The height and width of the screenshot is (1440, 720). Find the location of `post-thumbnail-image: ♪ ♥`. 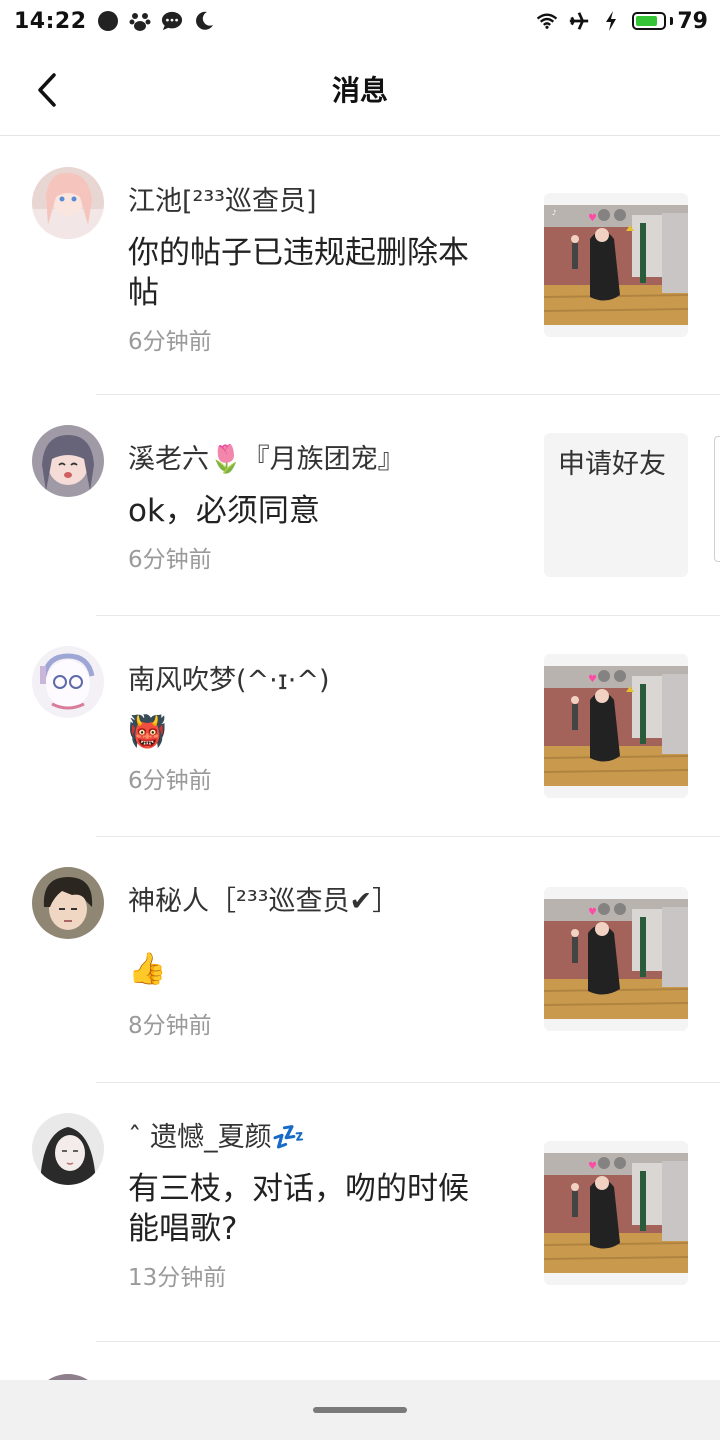

post-thumbnail-image: ♪ ♥ is located at coordinates (616, 265).